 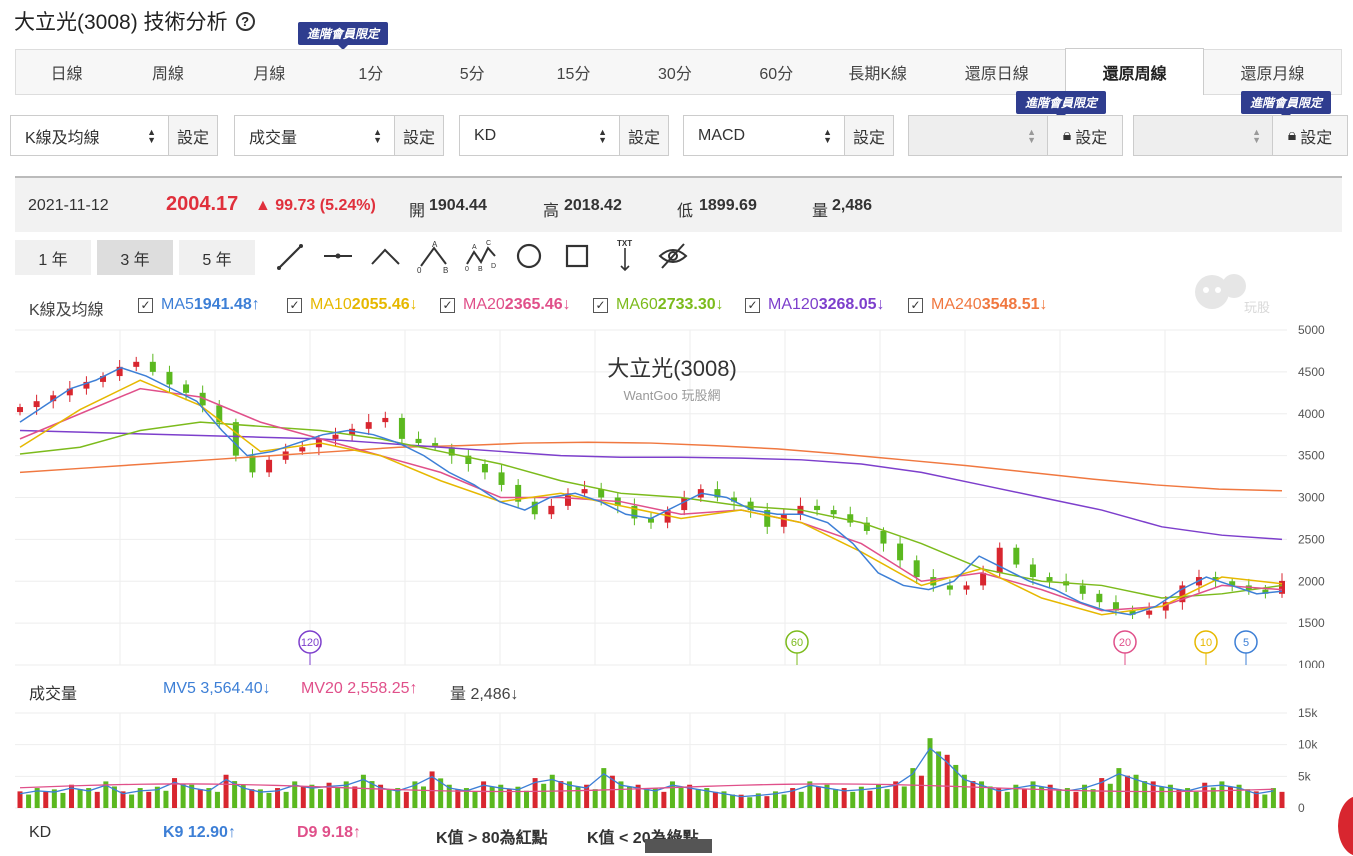 What do you see at coordinates (1206, 647) in the screenshot?
I see `ma-cross-marker-10: 10` at bounding box center [1206, 647].